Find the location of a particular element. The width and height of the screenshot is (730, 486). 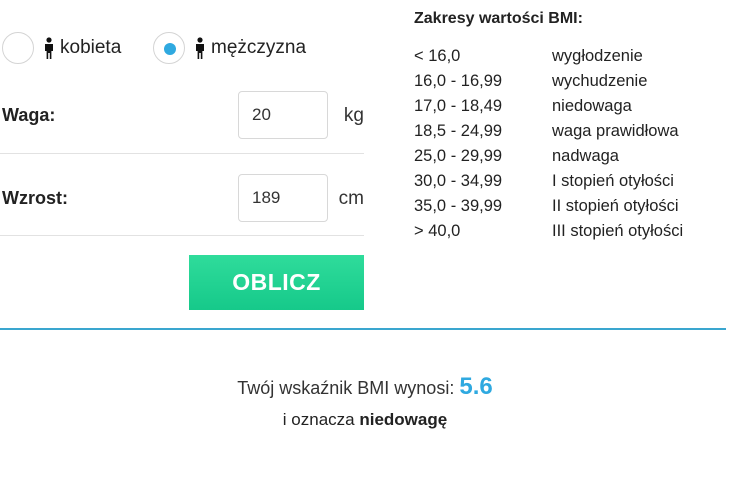

result-line: Twój wskaźnik BMI wynosi: 5.6 is located at coordinates (365, 387).